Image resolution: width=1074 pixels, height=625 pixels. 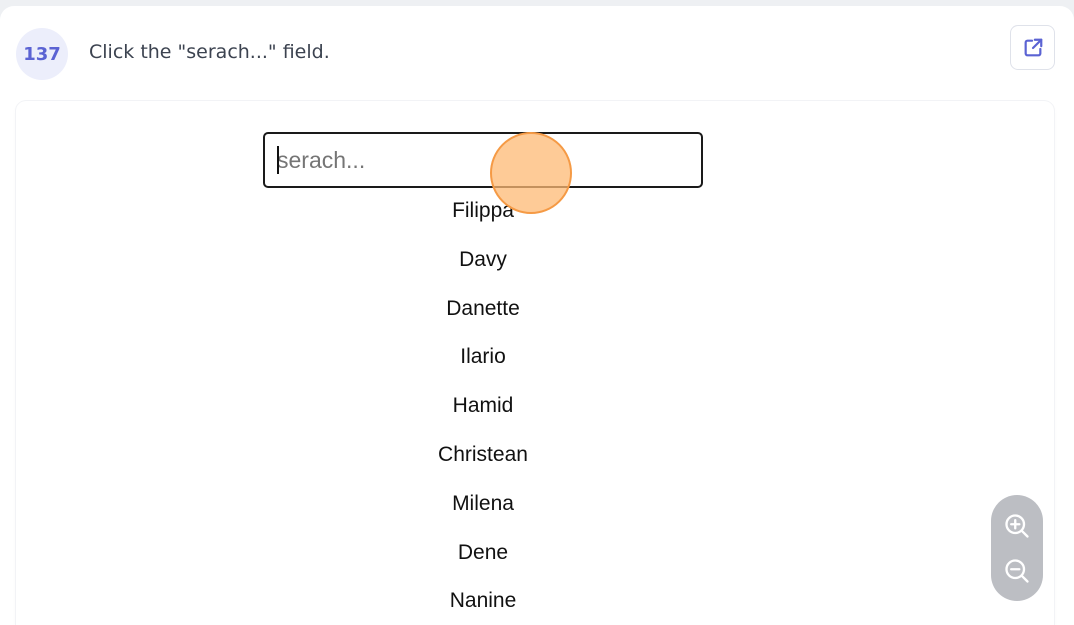 What do you see at coordinates (483, 454) in the screenshot?
I see `list-item: Christean` at bounding box center [483, 454].